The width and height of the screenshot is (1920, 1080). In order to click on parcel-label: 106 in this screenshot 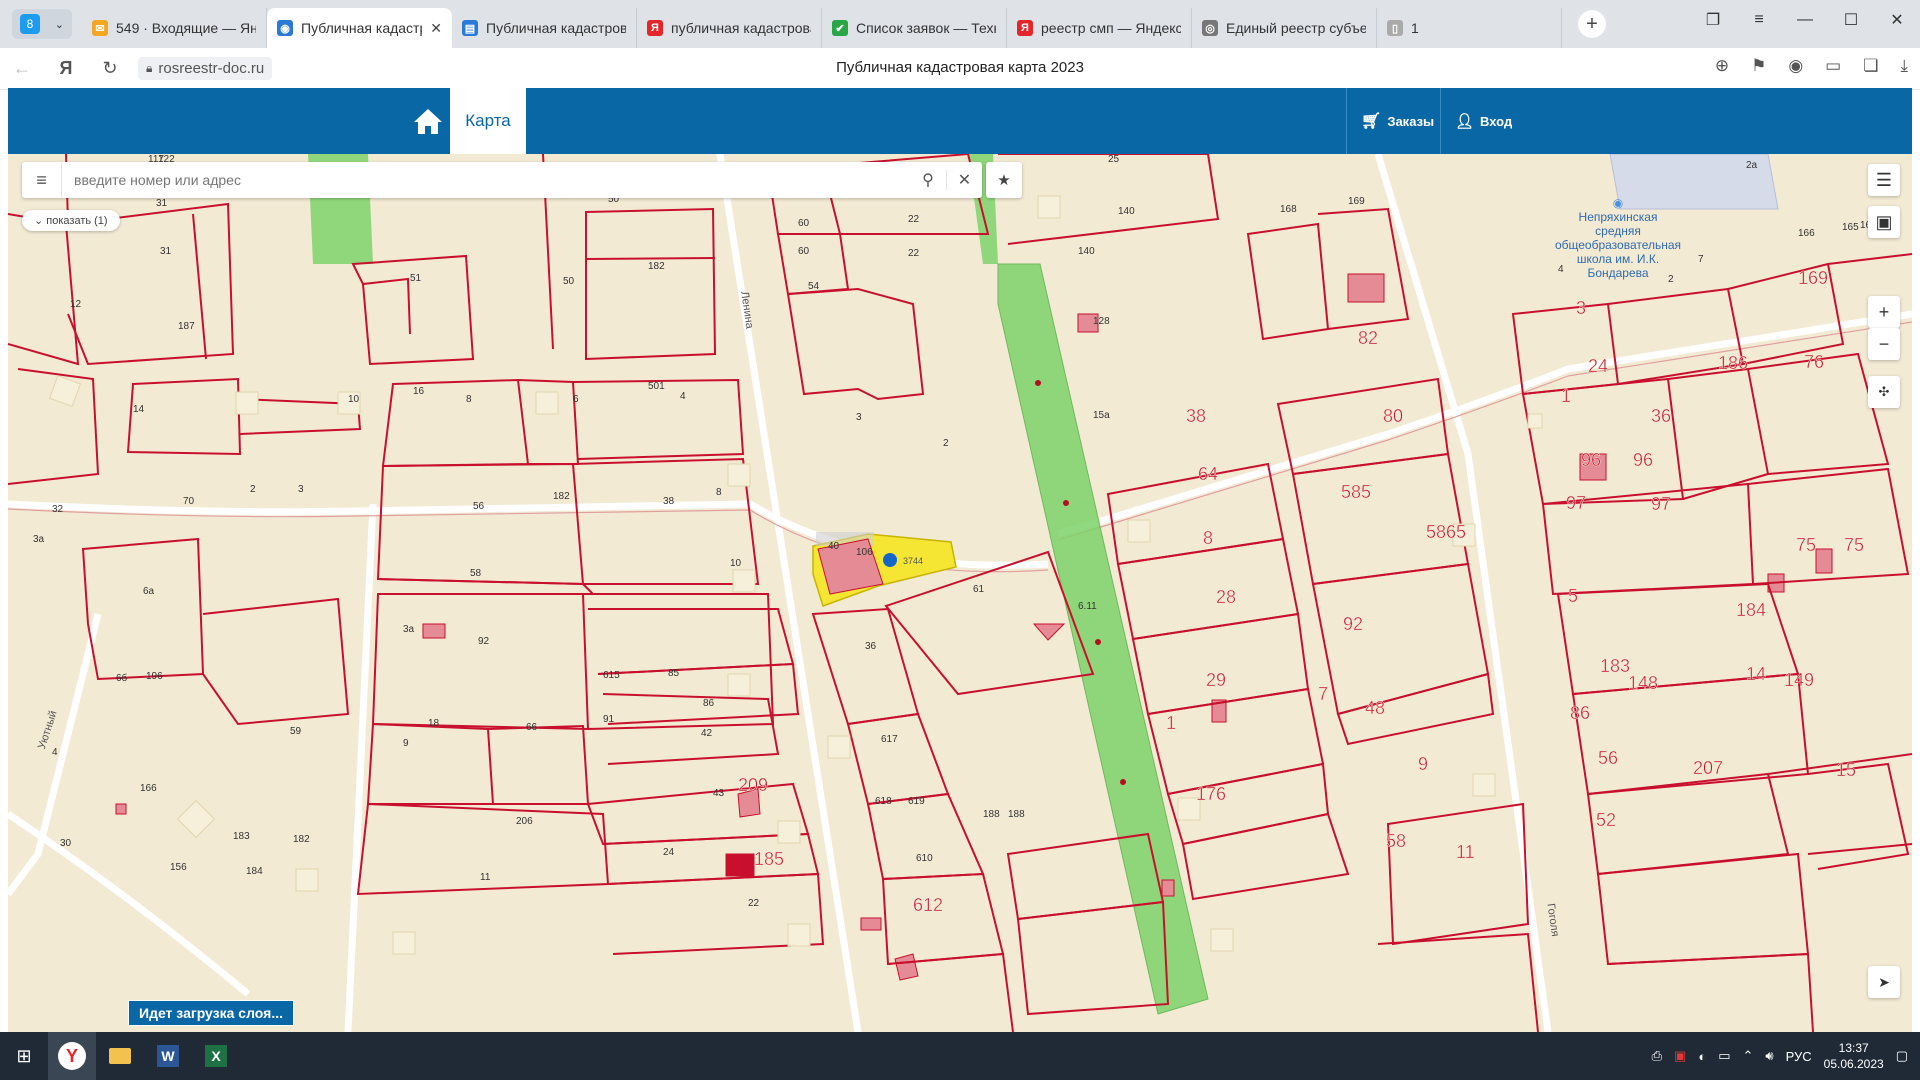, I will do `click(864, 552)`.